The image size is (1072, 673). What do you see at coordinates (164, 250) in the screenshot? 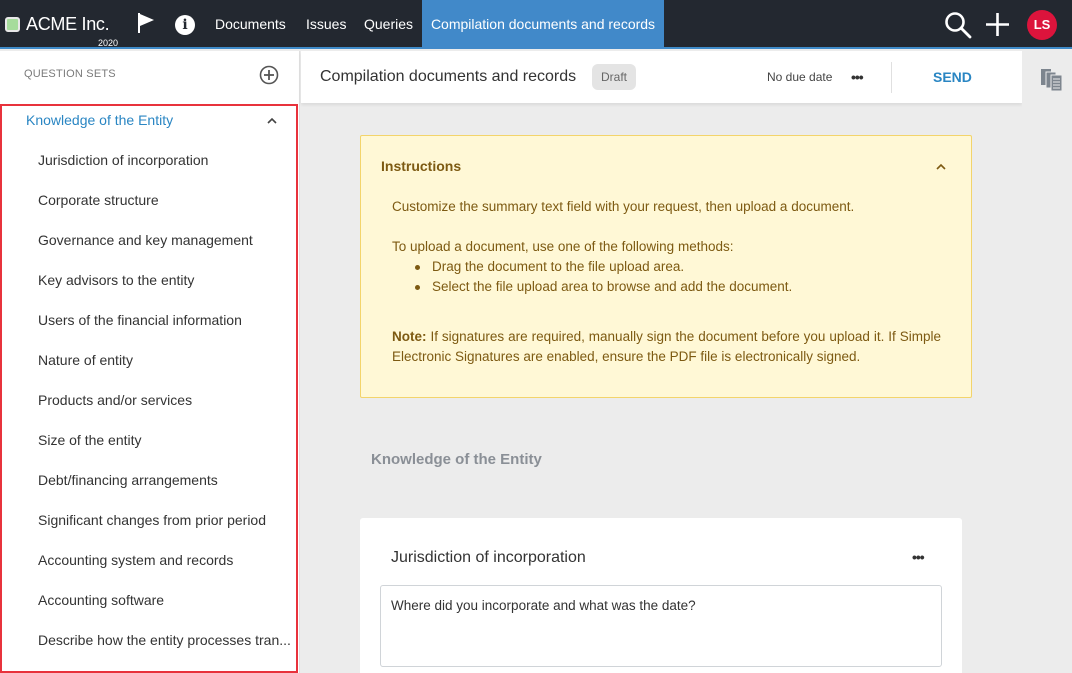
I see `question-item: Governance and key management` at bounding box center [164, 250].